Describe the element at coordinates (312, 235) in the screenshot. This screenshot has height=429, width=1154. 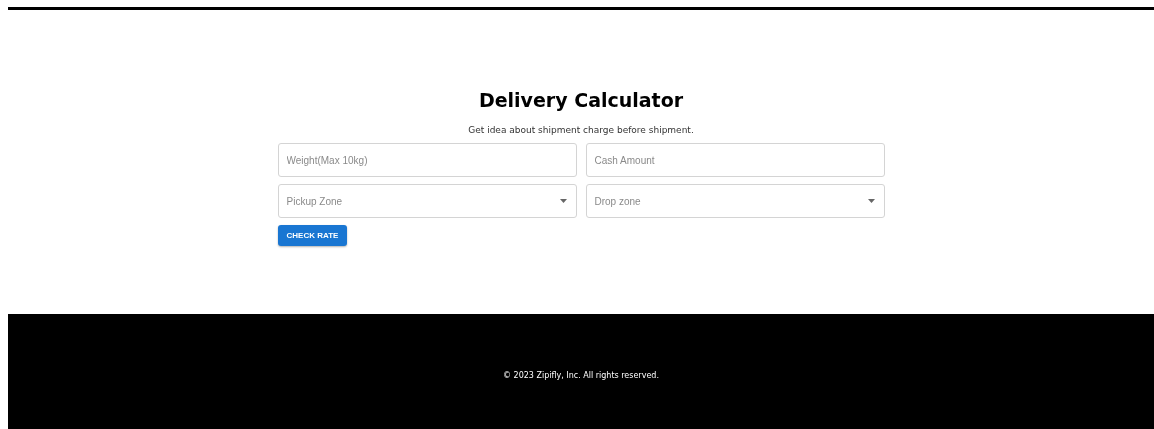
I see `check-rate-button: CHECK RATE` at that location.